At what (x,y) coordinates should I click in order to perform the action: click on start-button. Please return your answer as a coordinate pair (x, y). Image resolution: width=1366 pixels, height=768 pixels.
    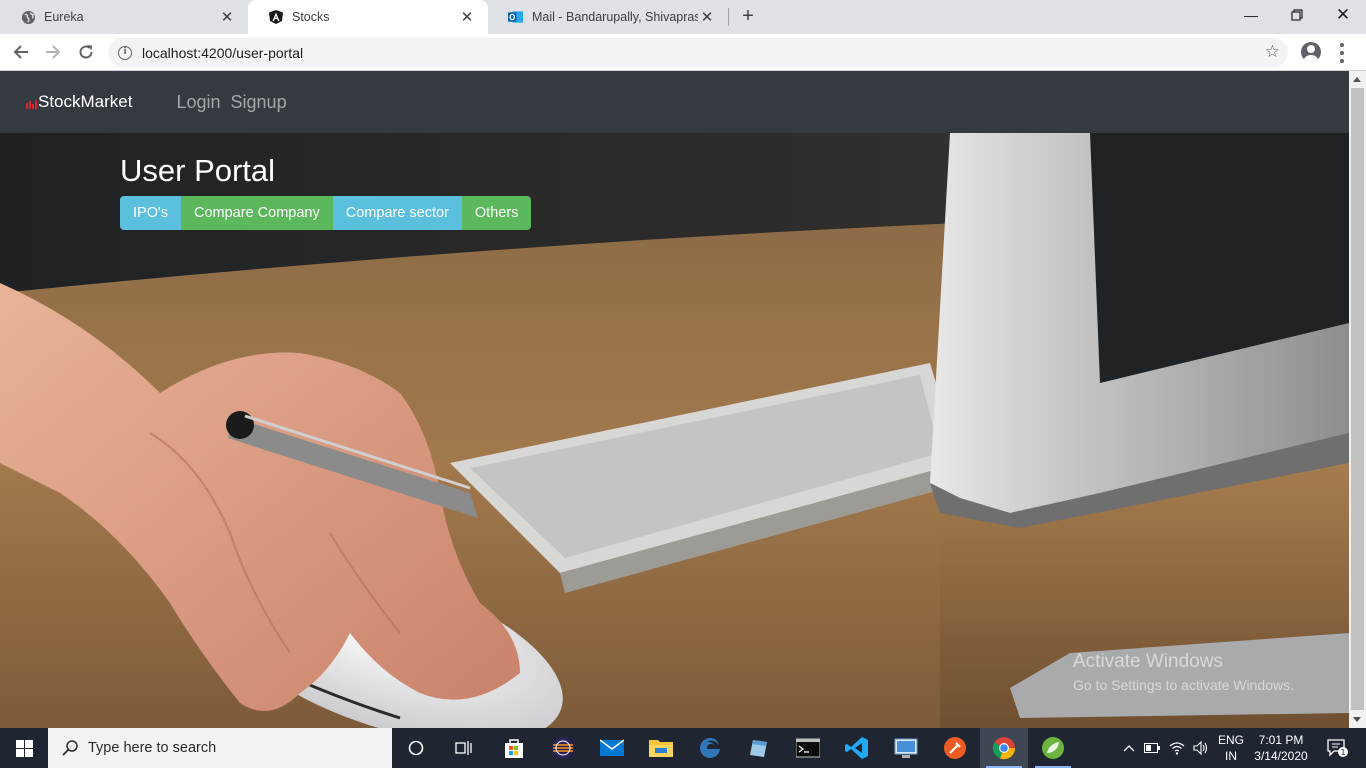
    Looking at the image, I should click on (24, 748).